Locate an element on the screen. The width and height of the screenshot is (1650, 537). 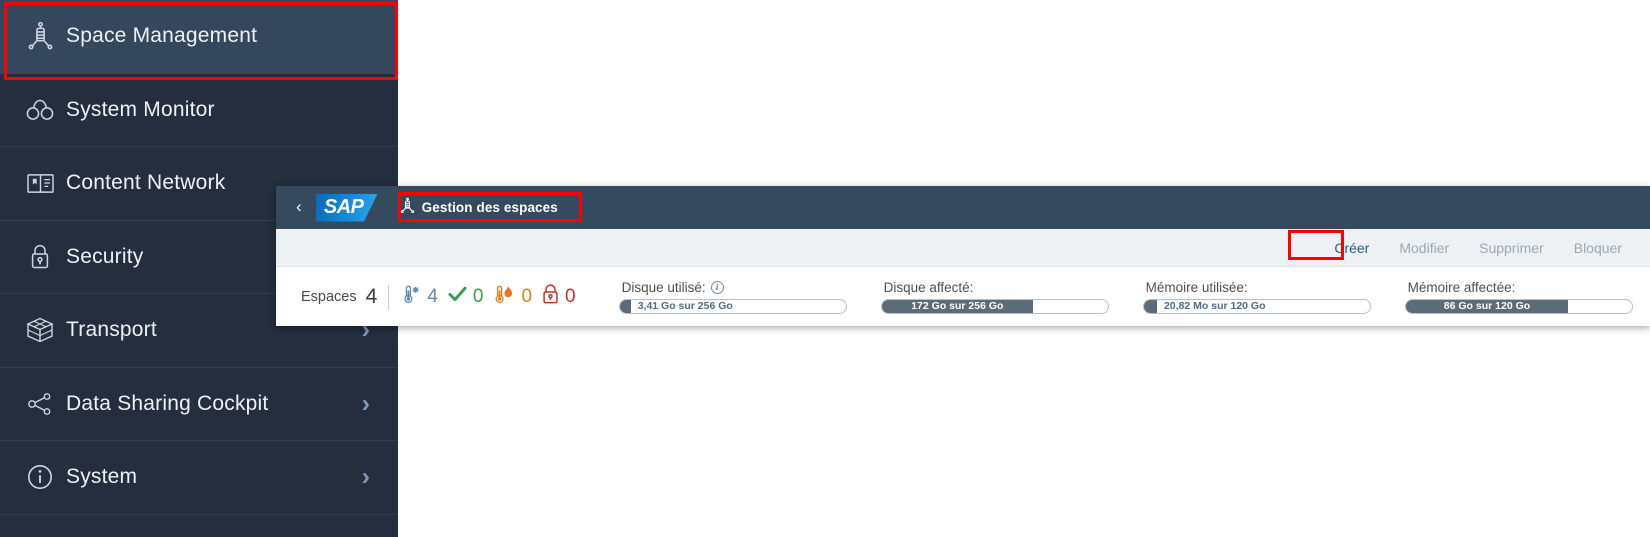
metric-label-text: Mémoire affectée: is located at coordinates (1461, 287).